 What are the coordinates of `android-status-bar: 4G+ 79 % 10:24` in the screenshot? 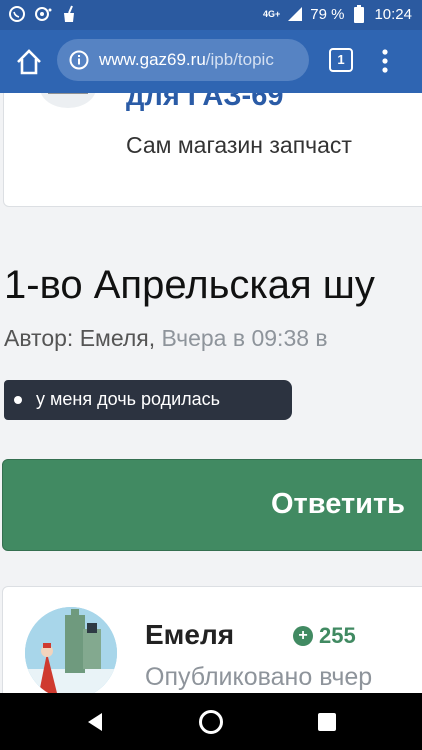 It's located at (211, 15).